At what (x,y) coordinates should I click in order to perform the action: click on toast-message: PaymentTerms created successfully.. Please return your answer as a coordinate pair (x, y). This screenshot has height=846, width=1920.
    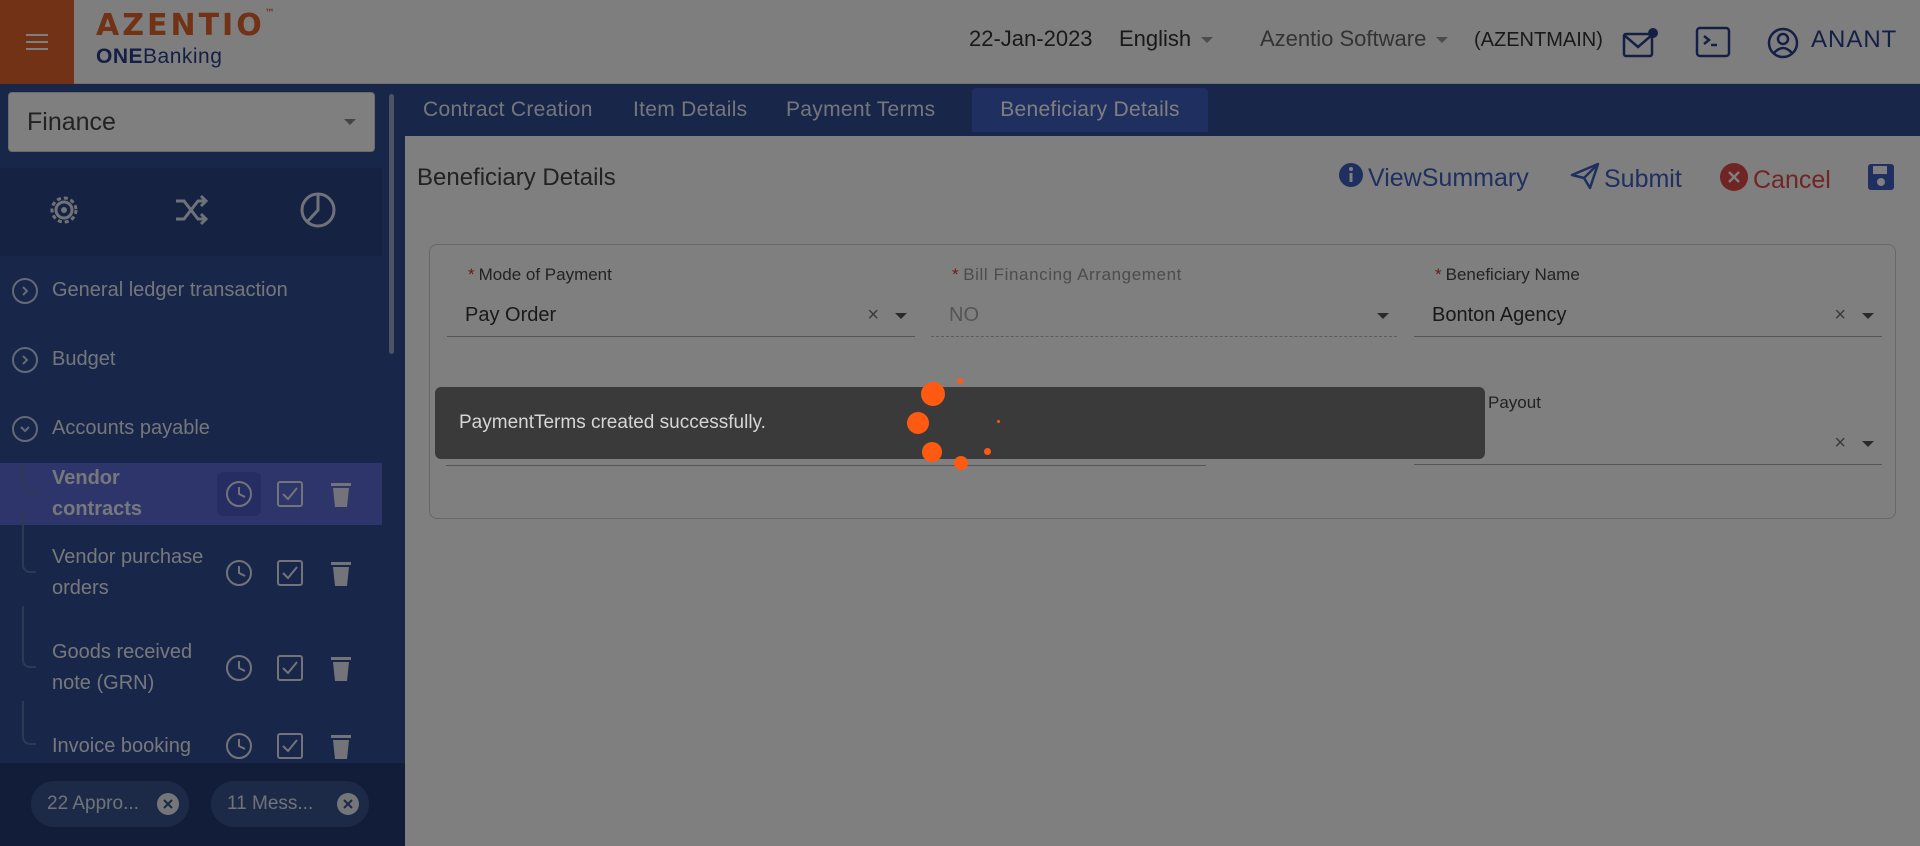
    Looking at the image, I should click on (612, 422).